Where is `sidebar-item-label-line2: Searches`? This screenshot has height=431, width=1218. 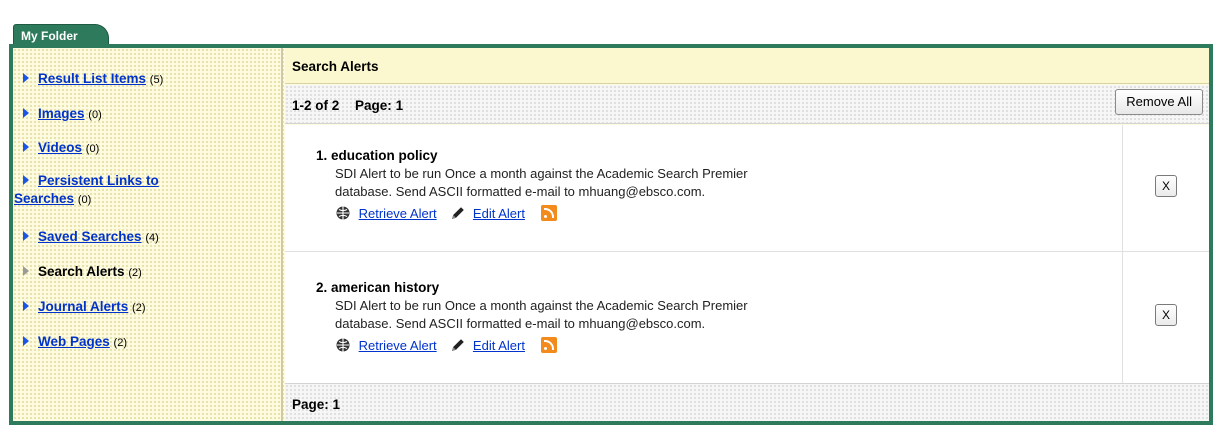 sidebar-item-label-line2: Searches is located at coordinates (44, 198).